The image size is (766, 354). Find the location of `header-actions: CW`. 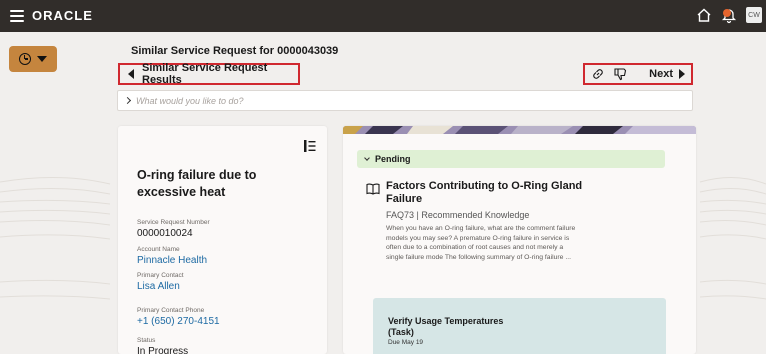

header-actions: CW is located at coordinates (729, 15).